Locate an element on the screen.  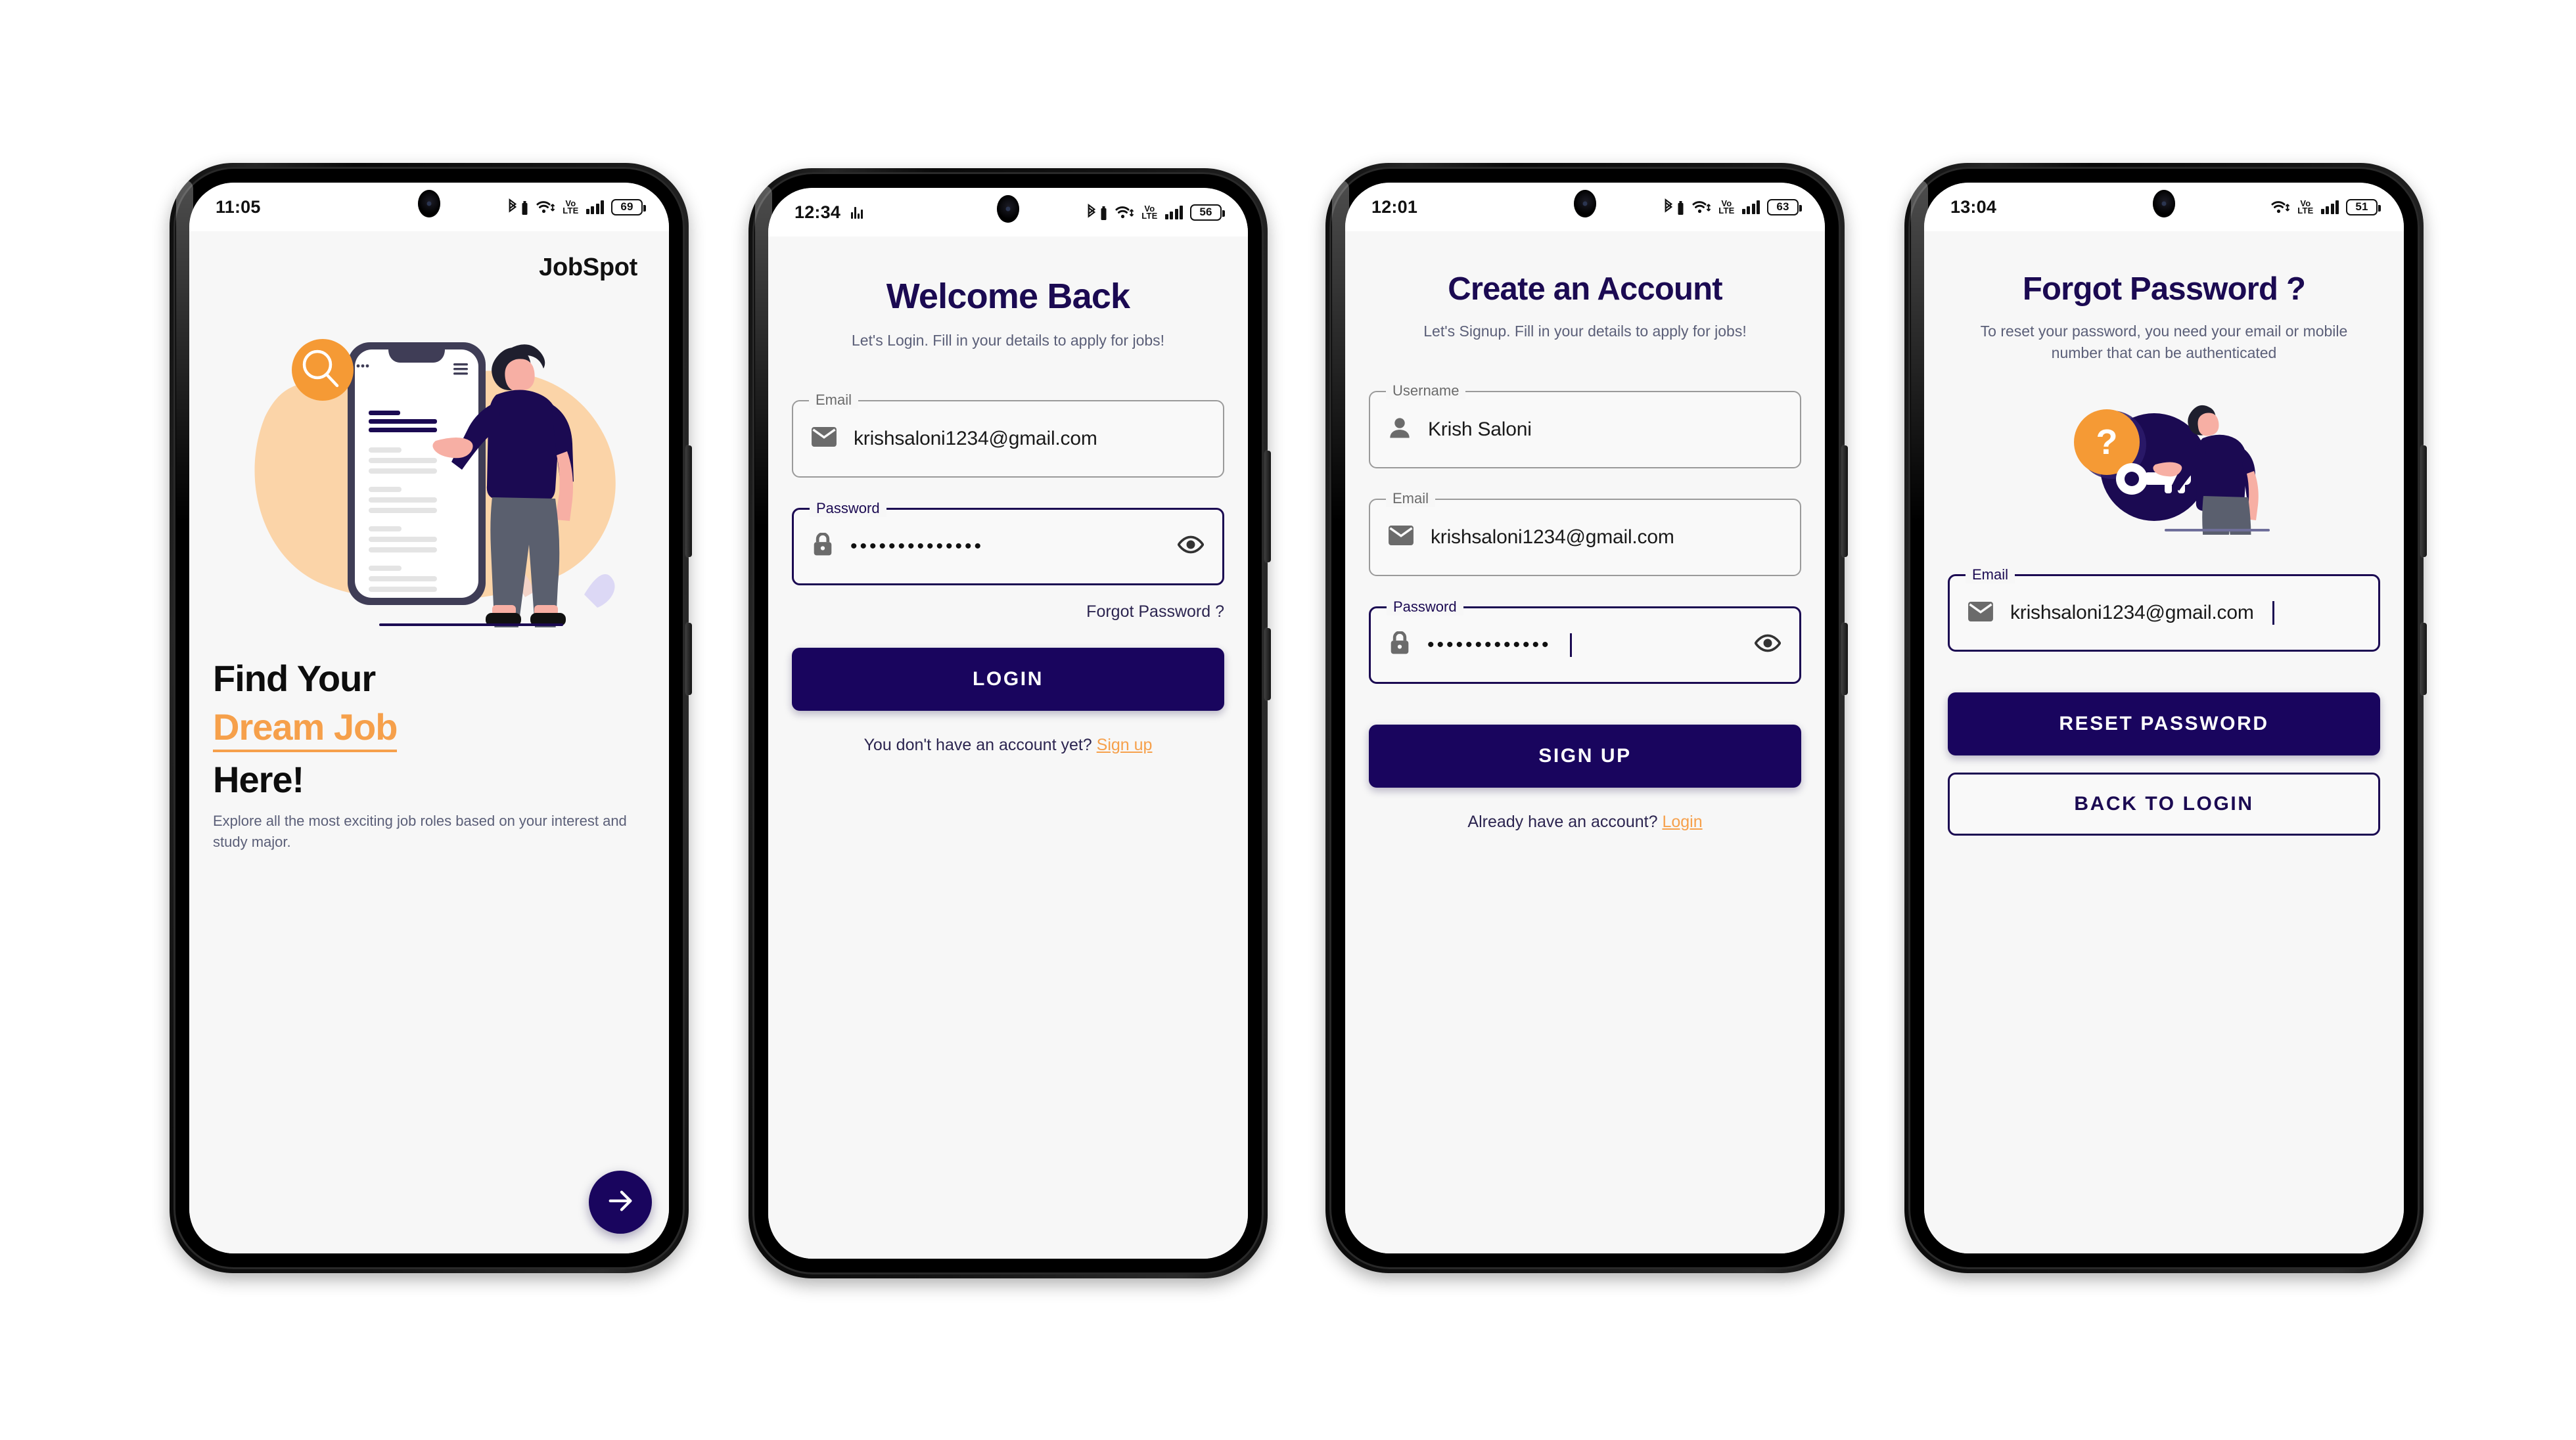
app-title: JobSpot is located at coordinates (588, 267).